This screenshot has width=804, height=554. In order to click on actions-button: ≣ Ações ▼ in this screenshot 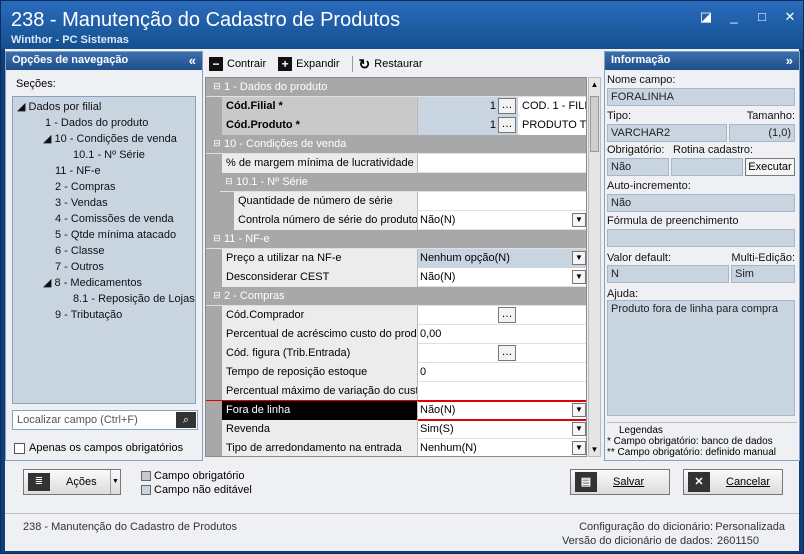, I will do `click(72, 482)`.